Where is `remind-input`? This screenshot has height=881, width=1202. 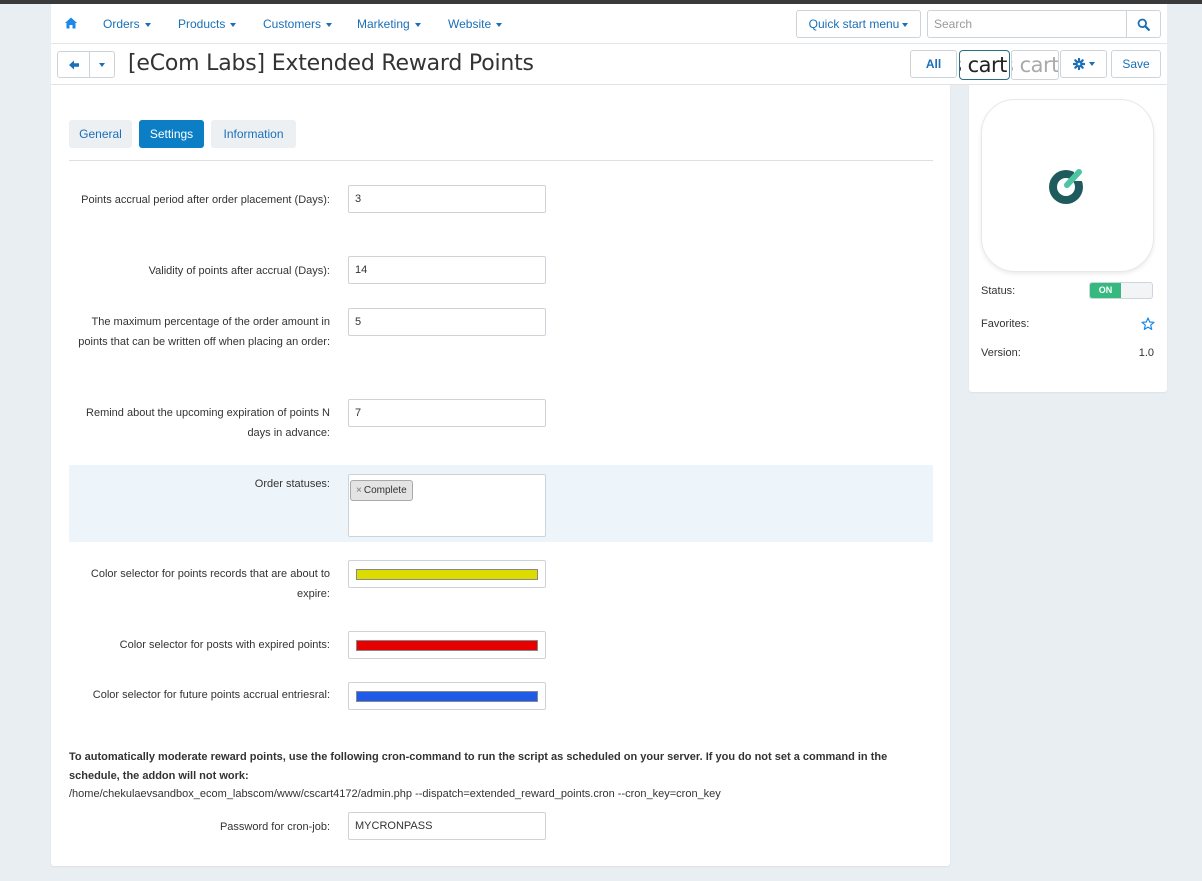
remind-input is located at coordinates (447, 413).